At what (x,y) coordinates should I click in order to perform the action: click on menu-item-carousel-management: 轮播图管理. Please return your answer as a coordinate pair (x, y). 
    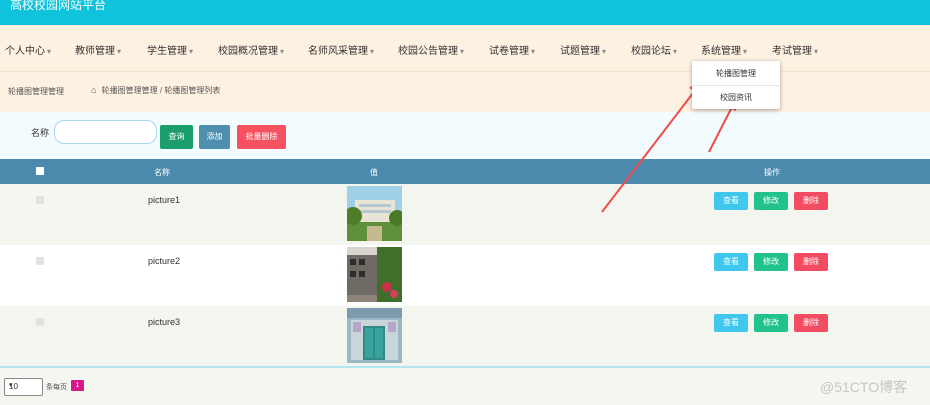
    Looking at the image, I should click on (736, 73).